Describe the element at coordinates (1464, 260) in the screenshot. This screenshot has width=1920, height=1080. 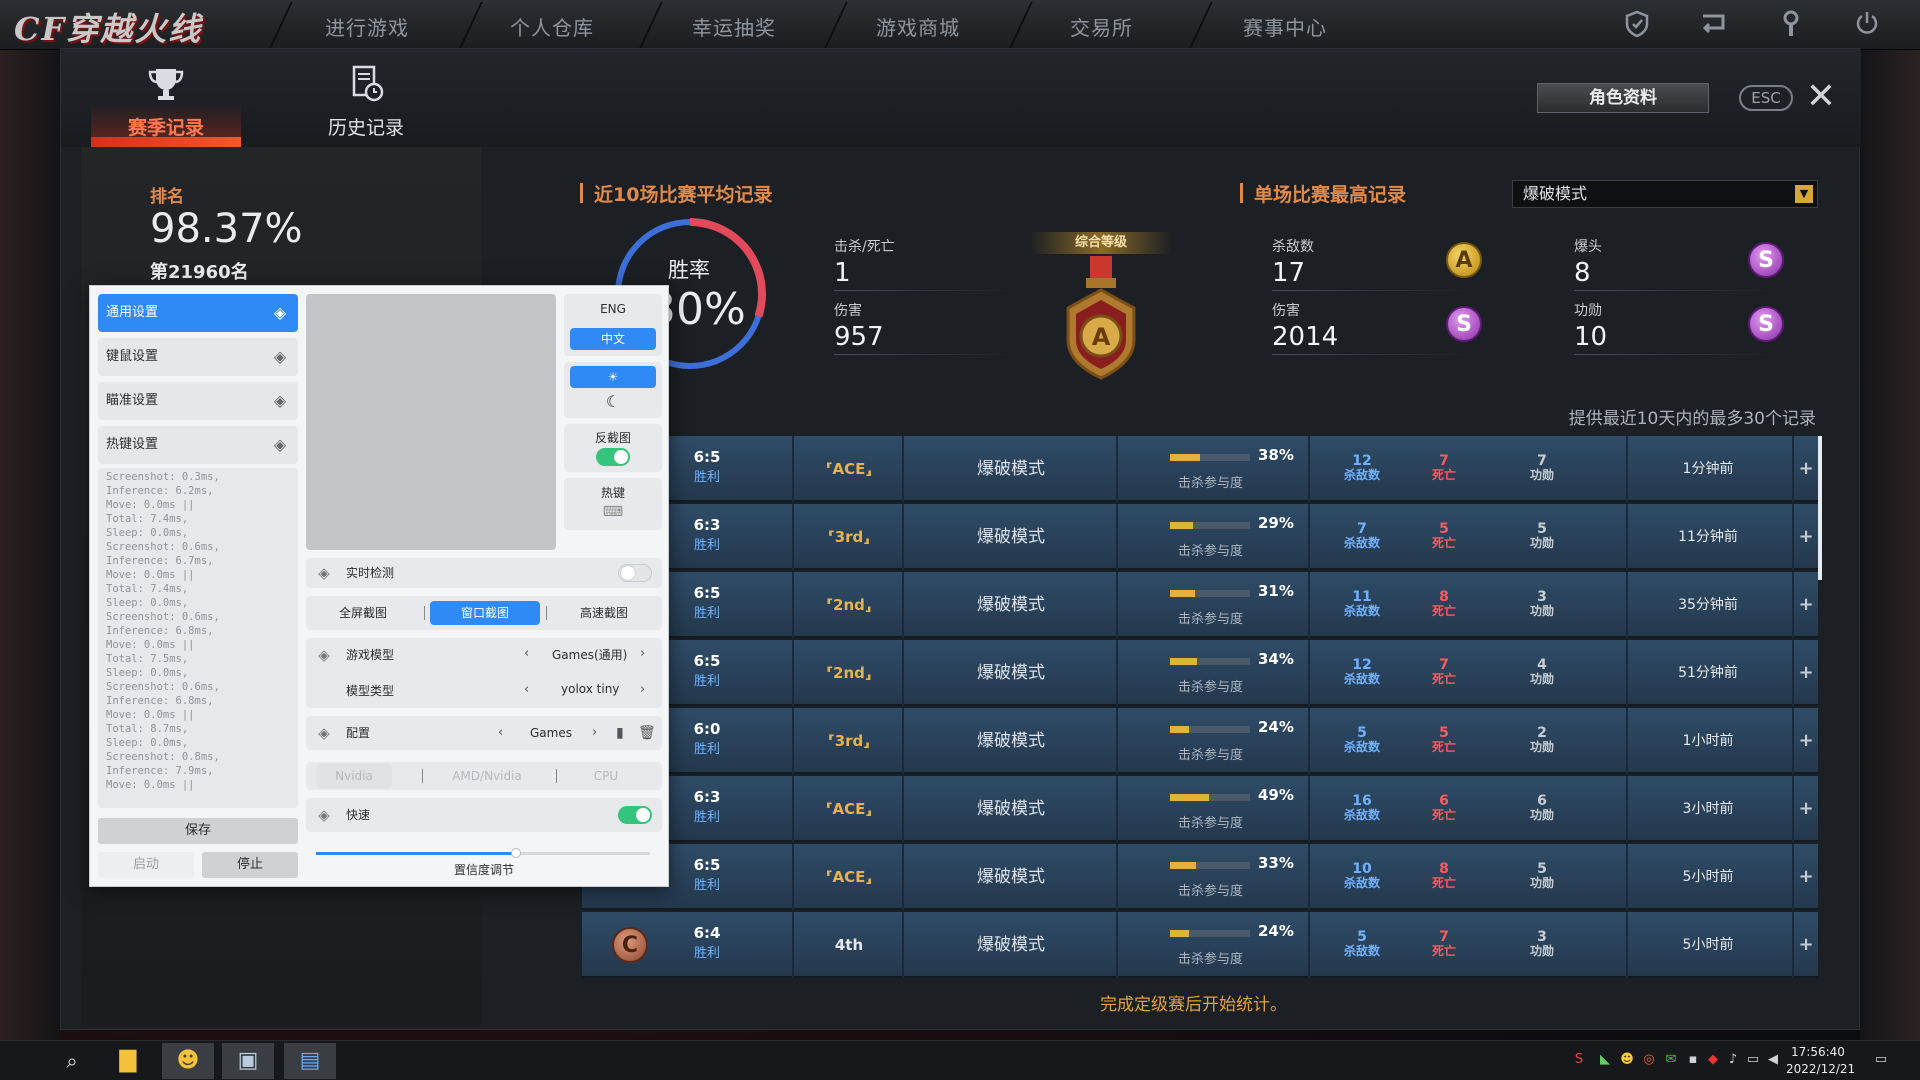
I see `grade-a-badge-icon: A` at that location.